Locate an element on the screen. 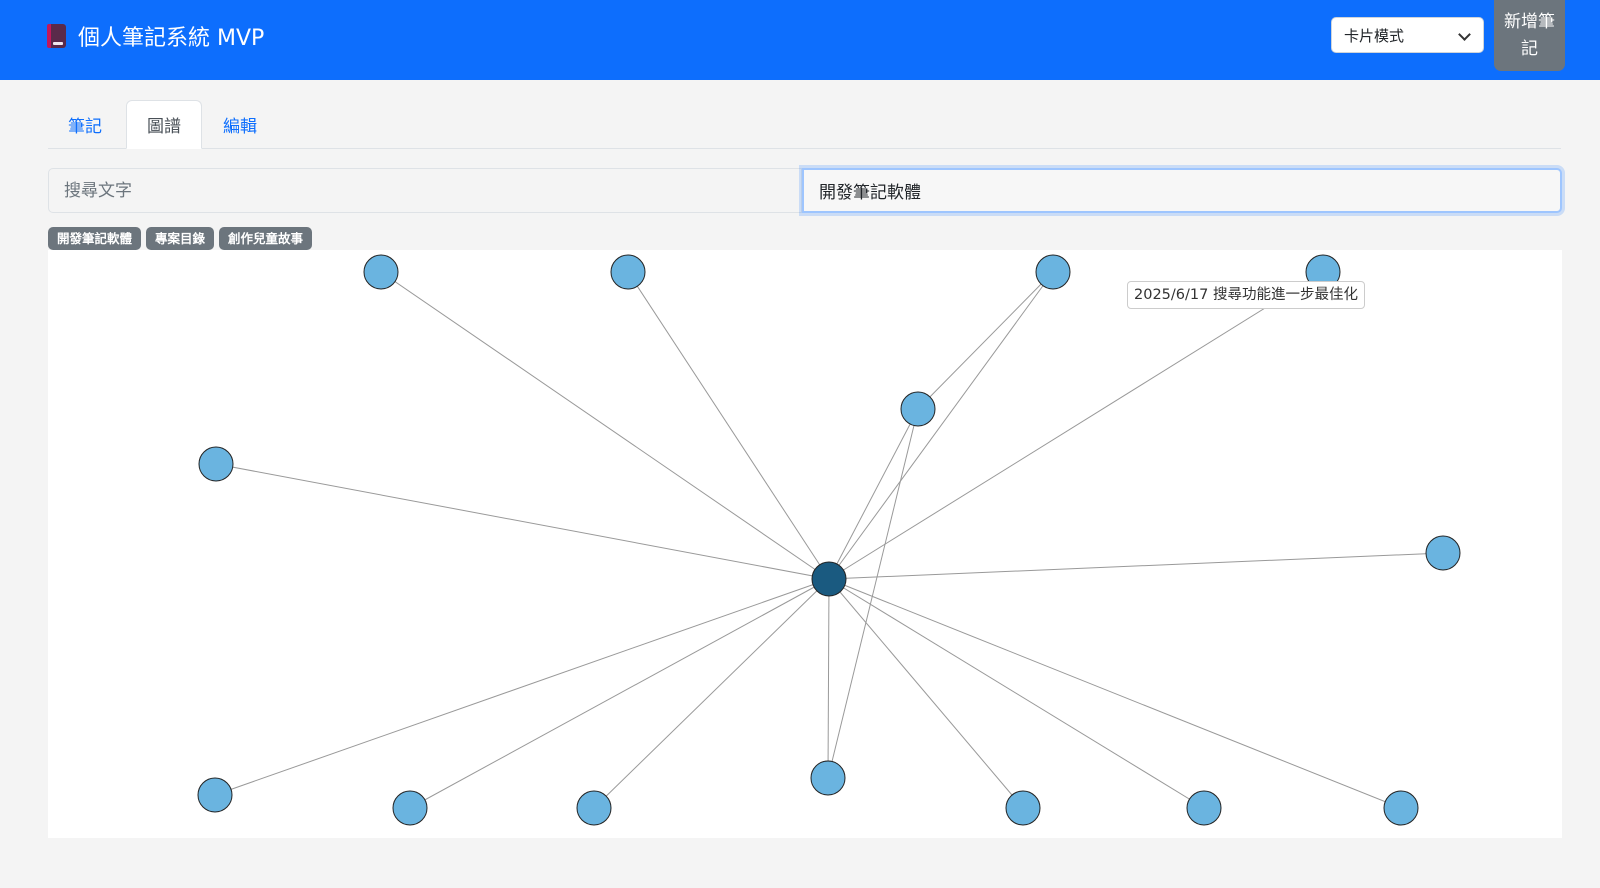  tab-notes: 筆記 is located at coordinates (85, 124).